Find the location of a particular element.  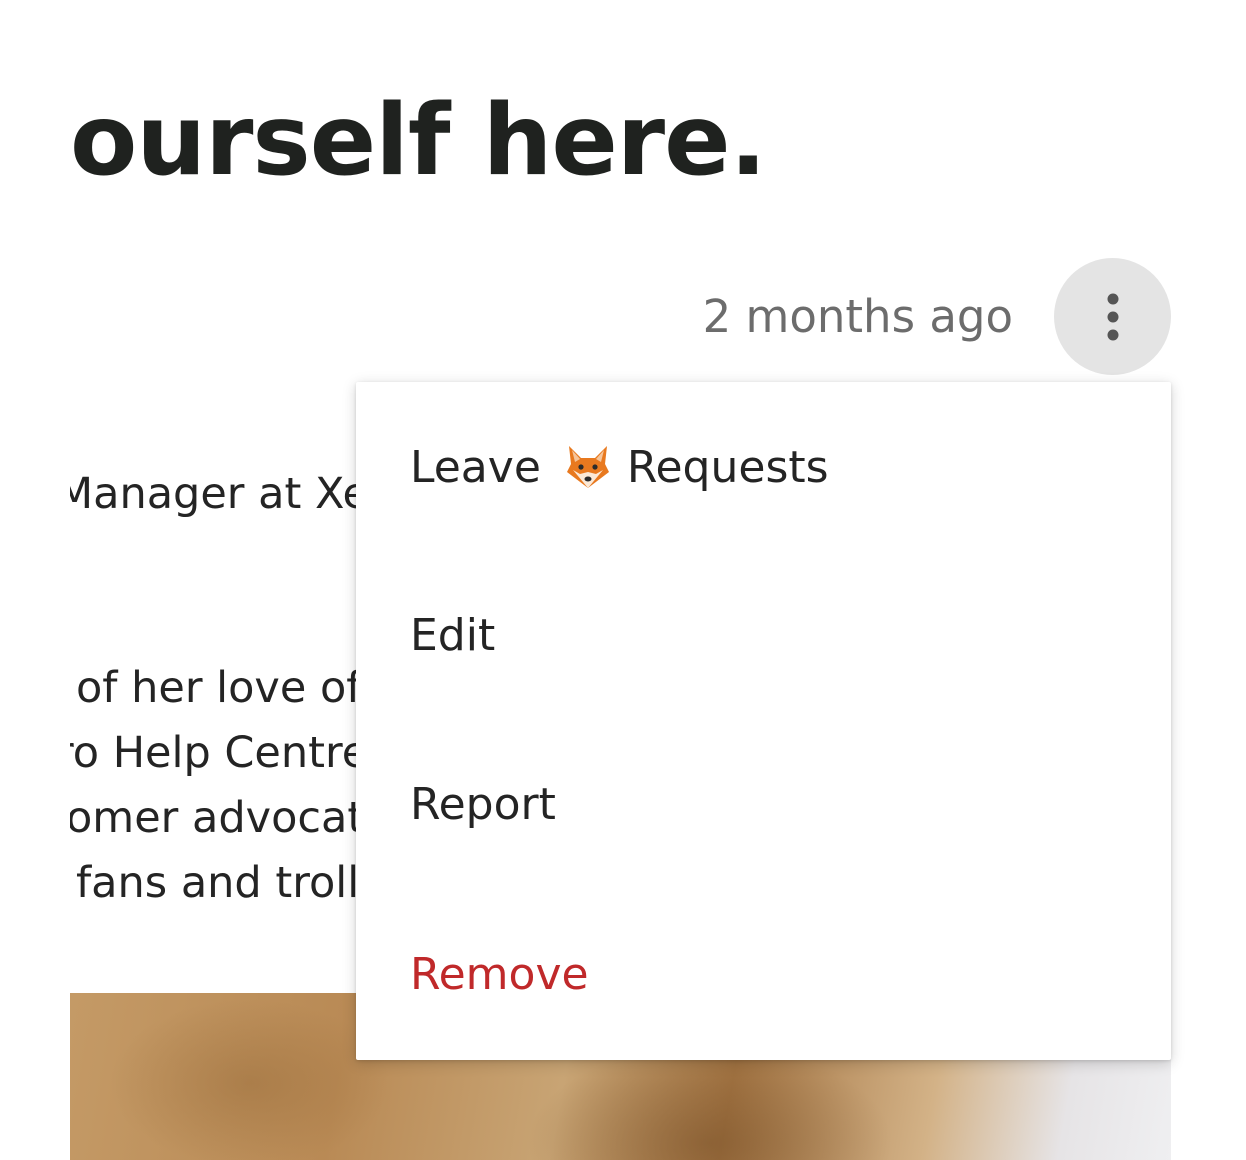

more-options-button is located at coordinates (1112, 316).